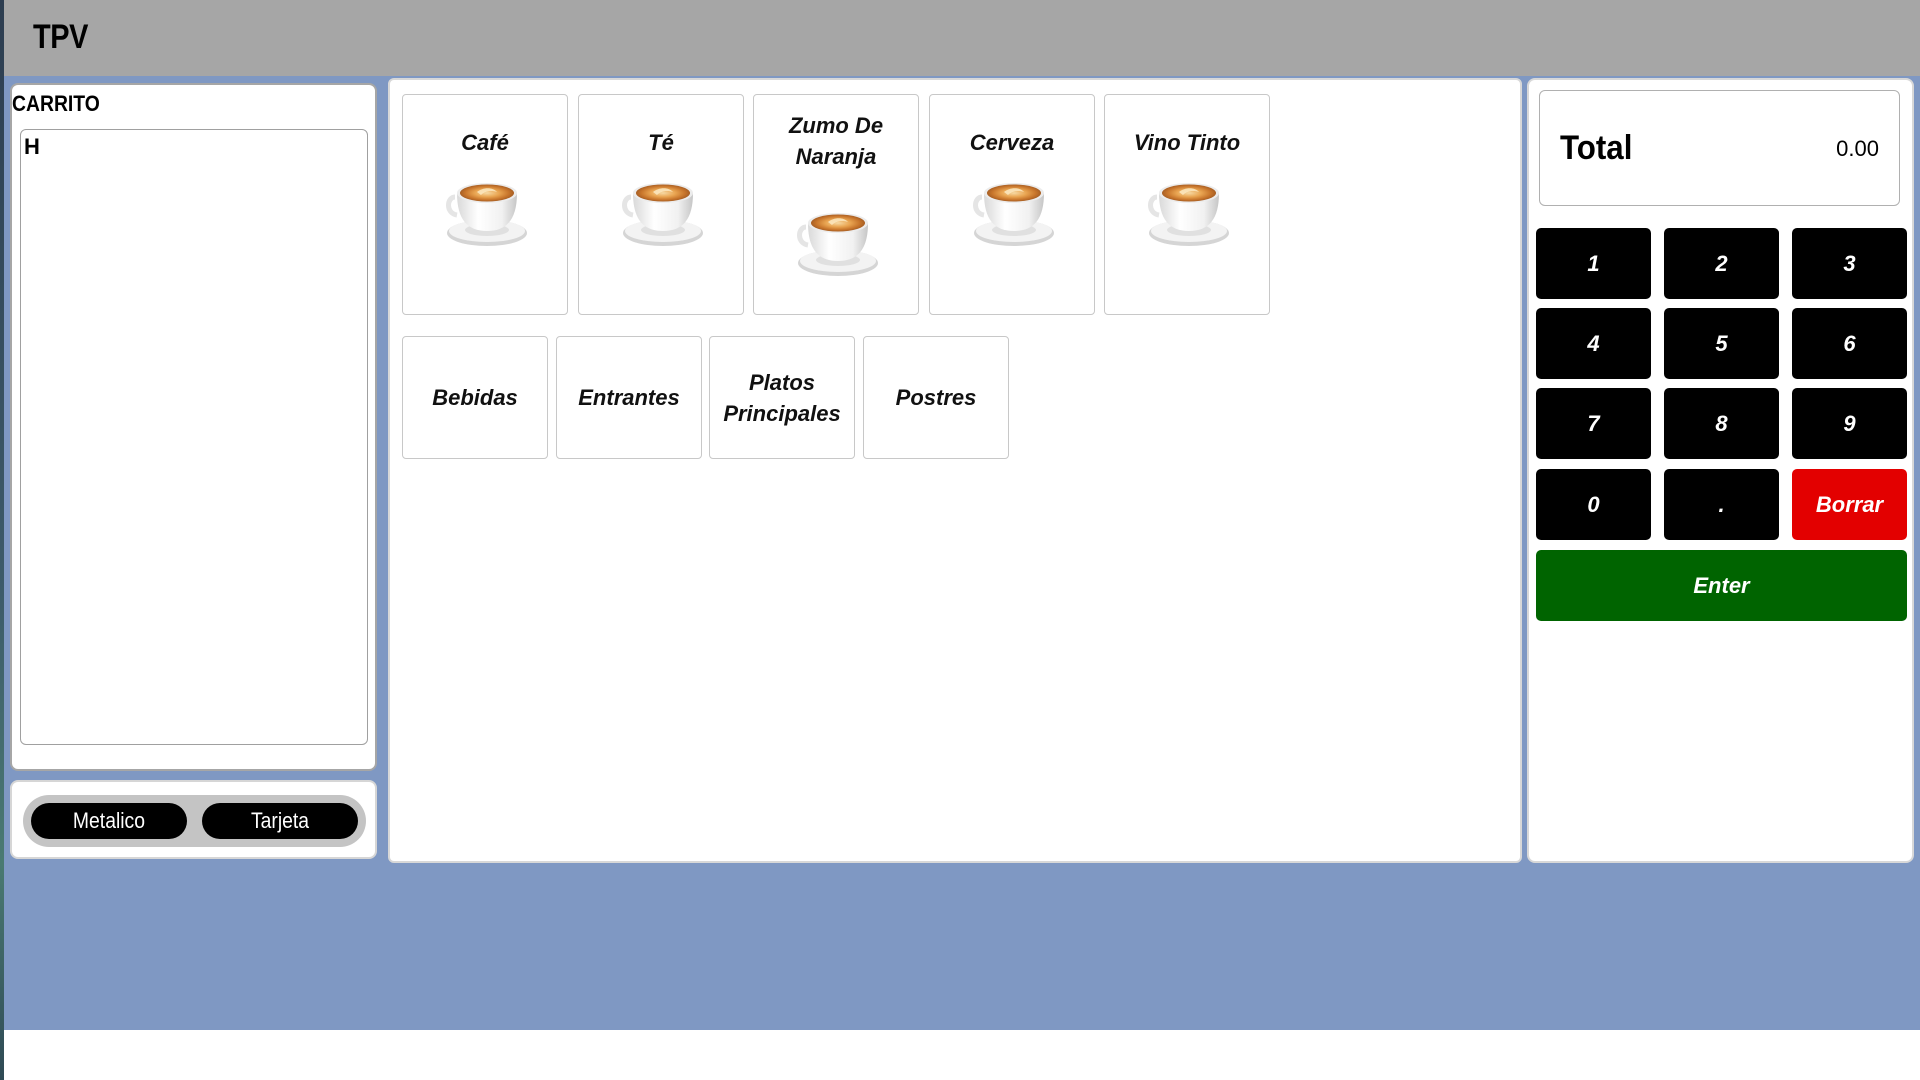  I want to click on total-label: Total, so click(1596, 148).